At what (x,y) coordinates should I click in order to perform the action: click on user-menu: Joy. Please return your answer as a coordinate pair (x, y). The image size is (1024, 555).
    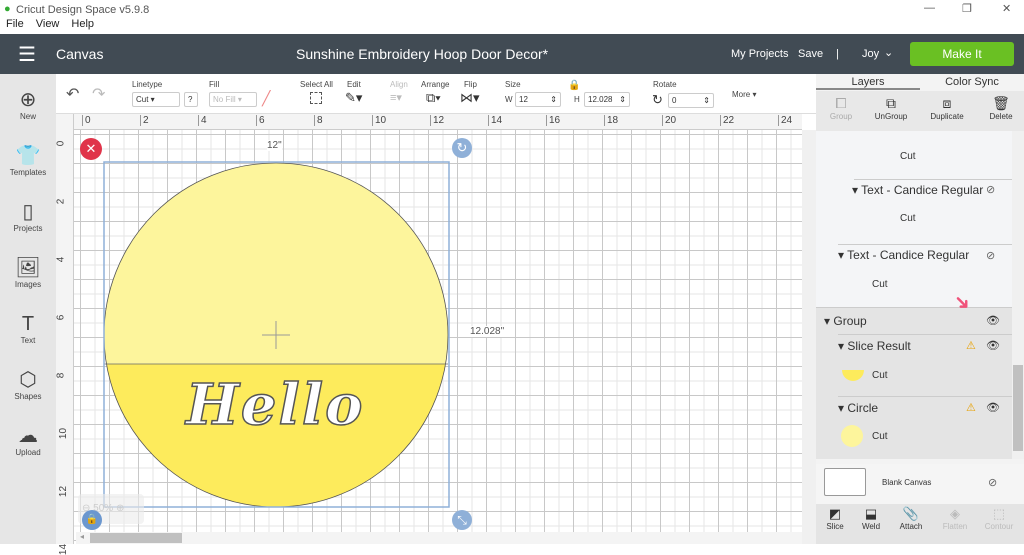
    Looking at the image, I should click on (870, 54).